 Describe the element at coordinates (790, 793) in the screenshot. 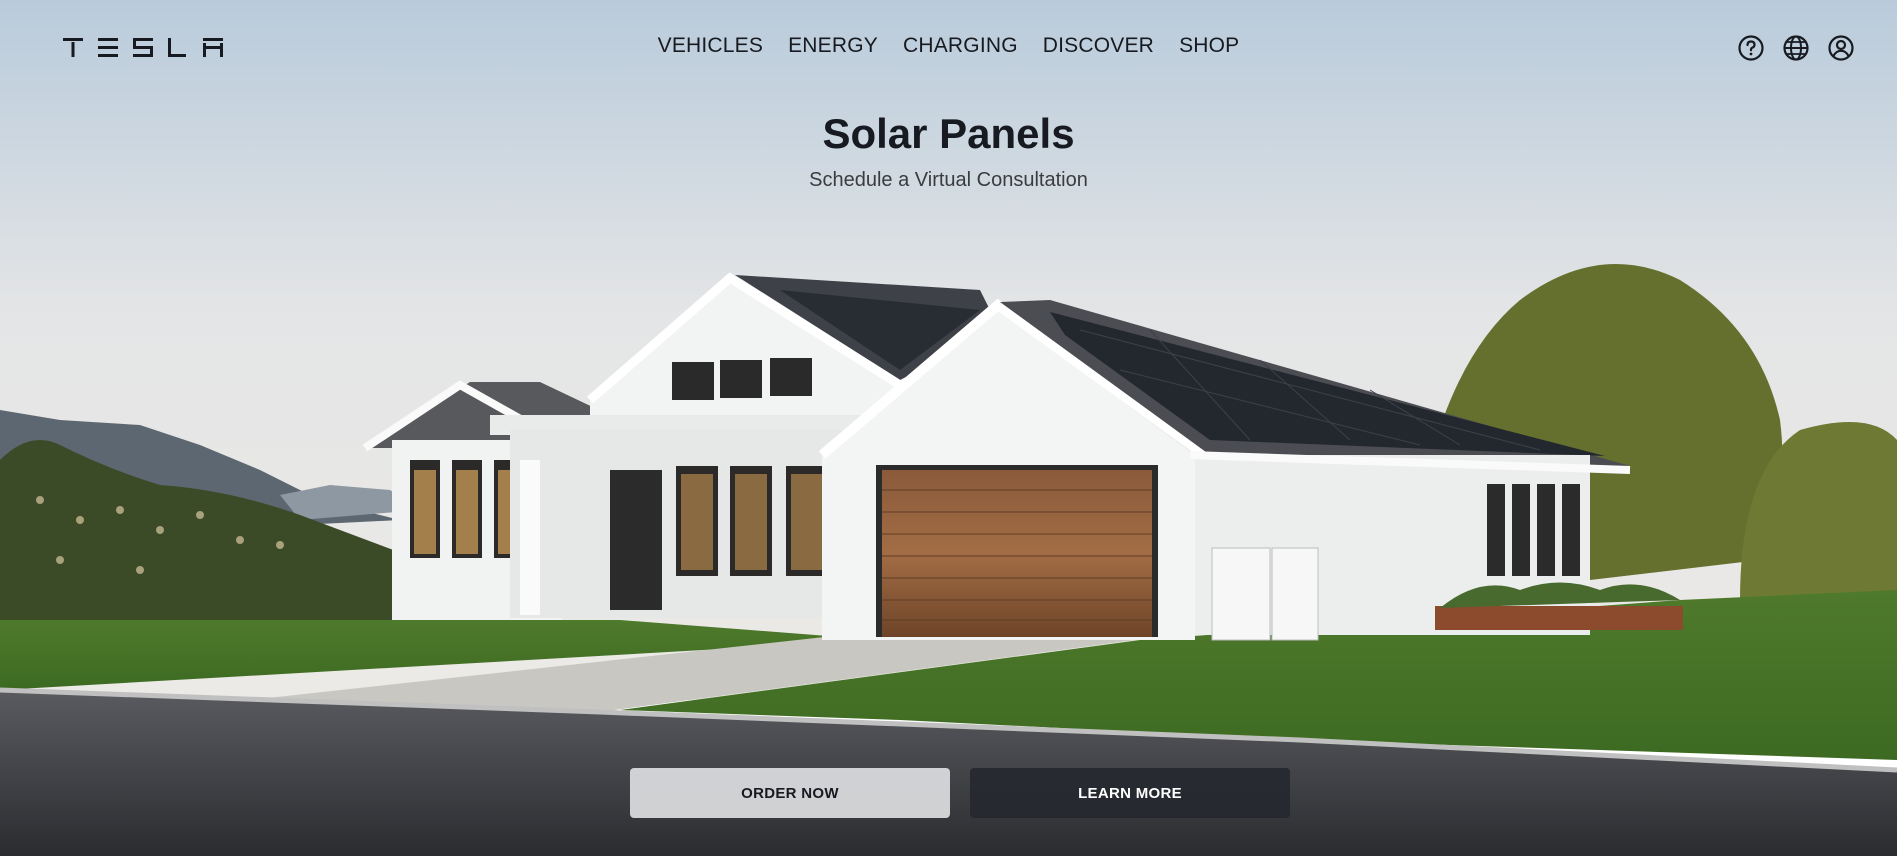

I see `order-now-button: ORDER NOW` at that location.